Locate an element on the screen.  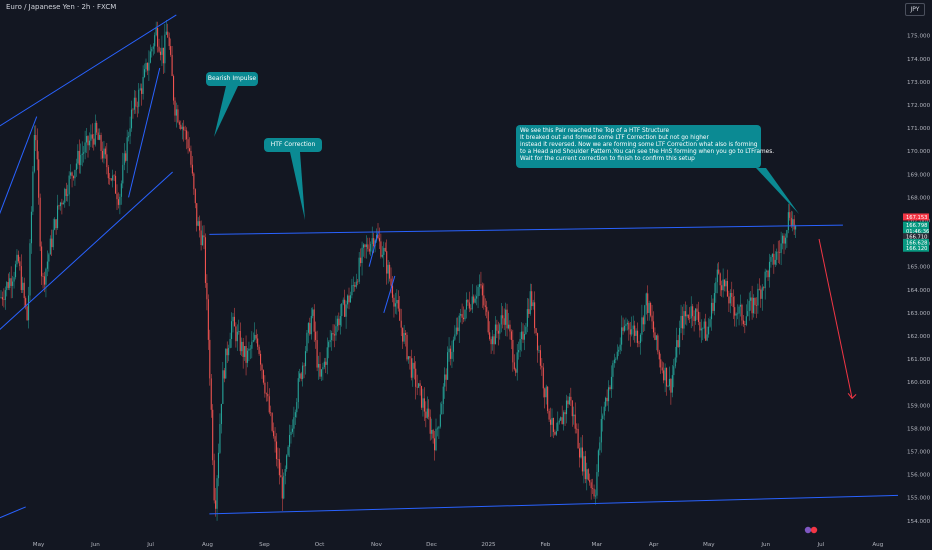
range-support-line is located at coordinates (554, 504).